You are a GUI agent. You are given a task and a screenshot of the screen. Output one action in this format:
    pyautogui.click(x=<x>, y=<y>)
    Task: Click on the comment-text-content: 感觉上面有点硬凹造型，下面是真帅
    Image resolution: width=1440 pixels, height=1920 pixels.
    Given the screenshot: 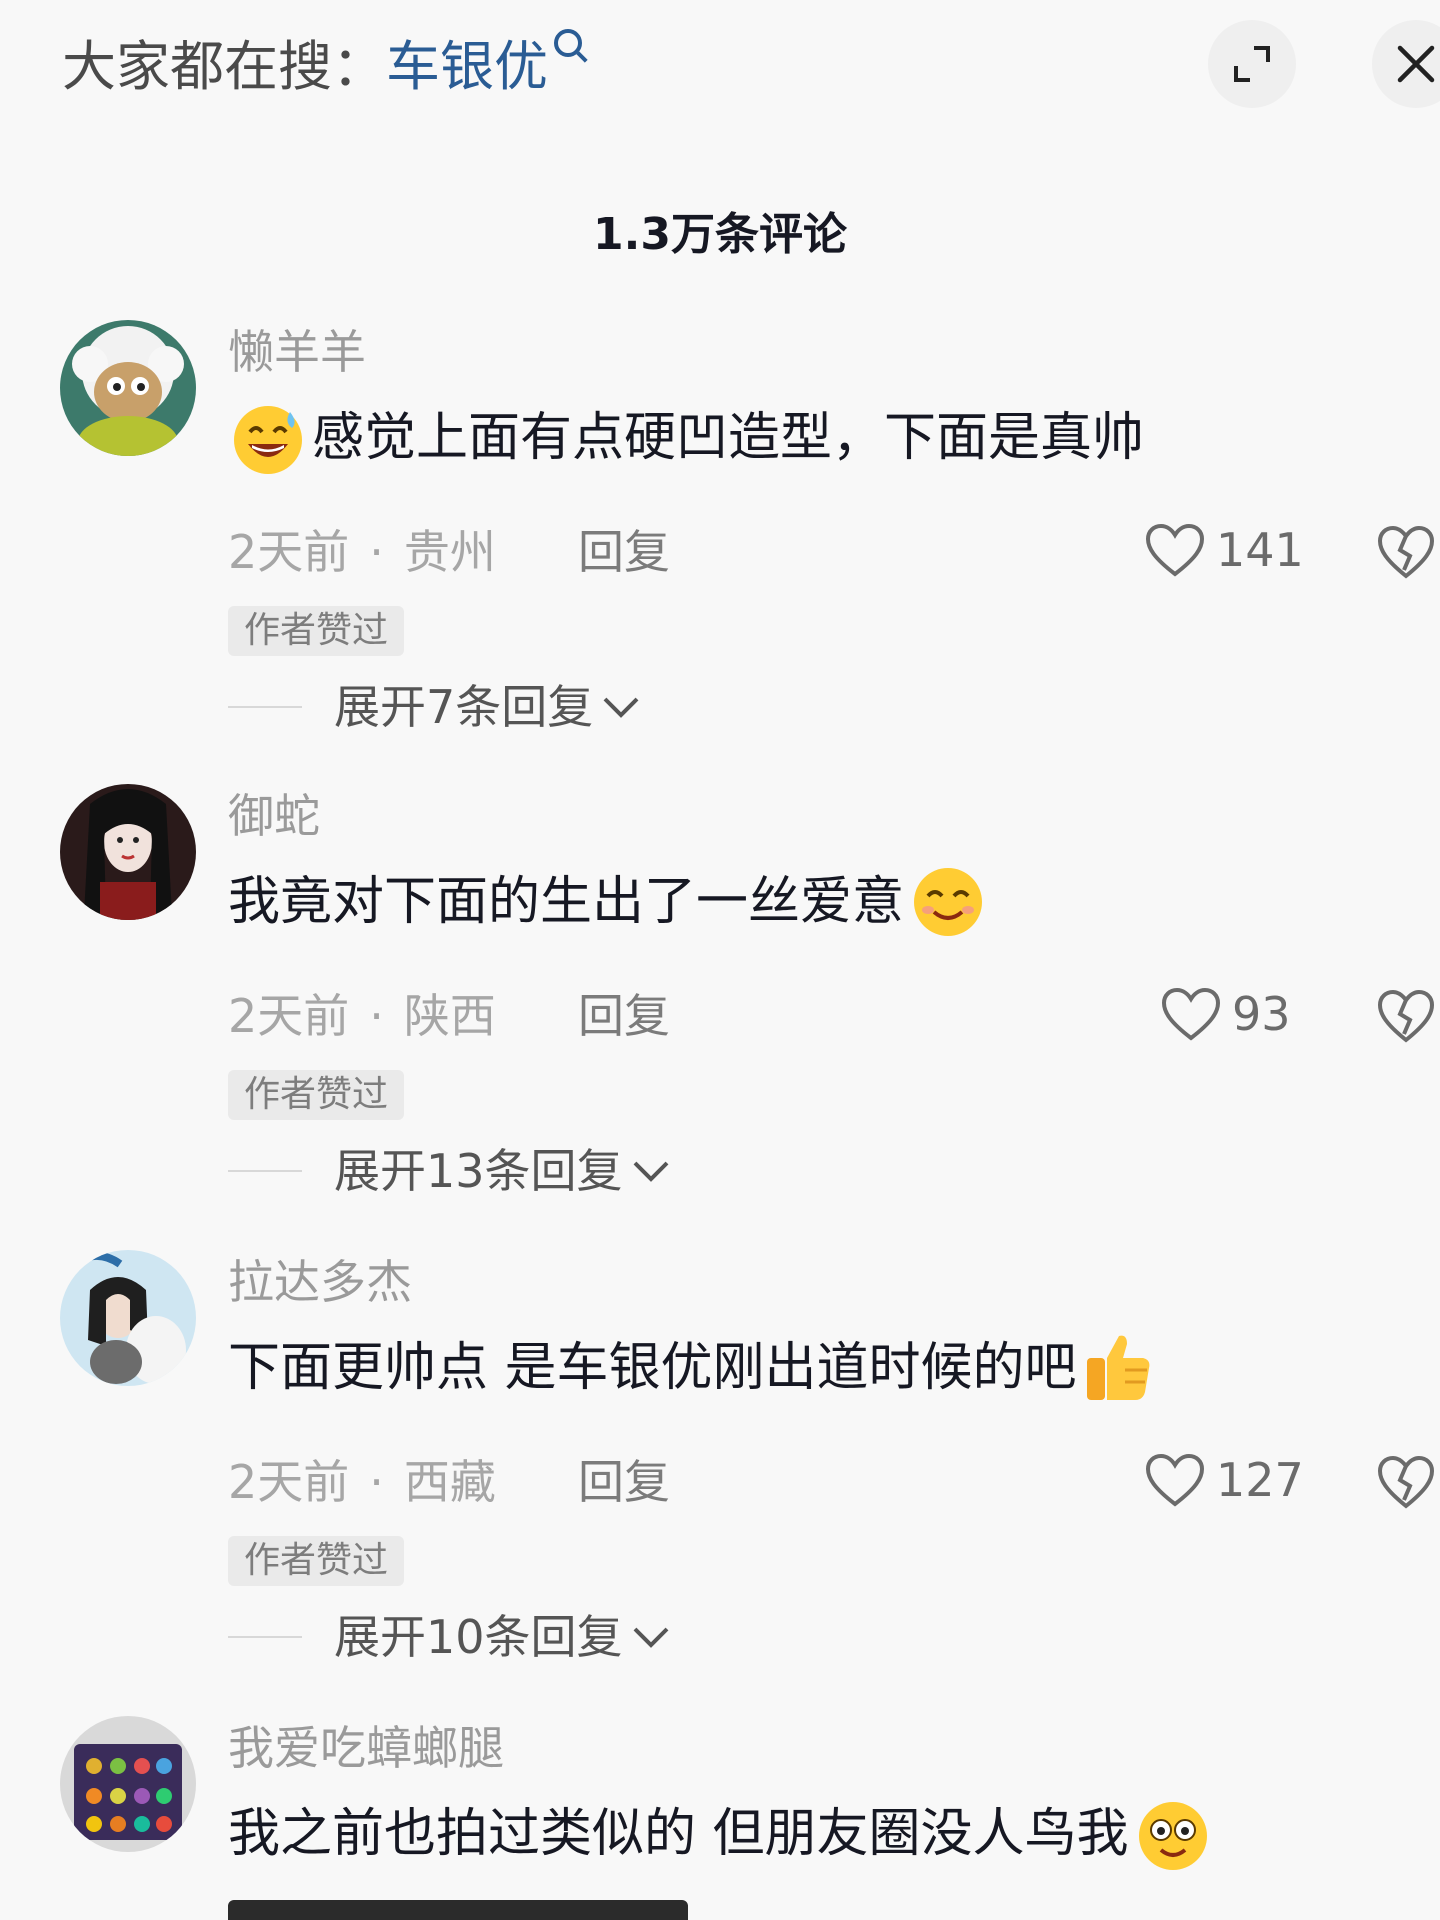 What is the action you would take?
    pyautogui.click(x=728, y=438)
    